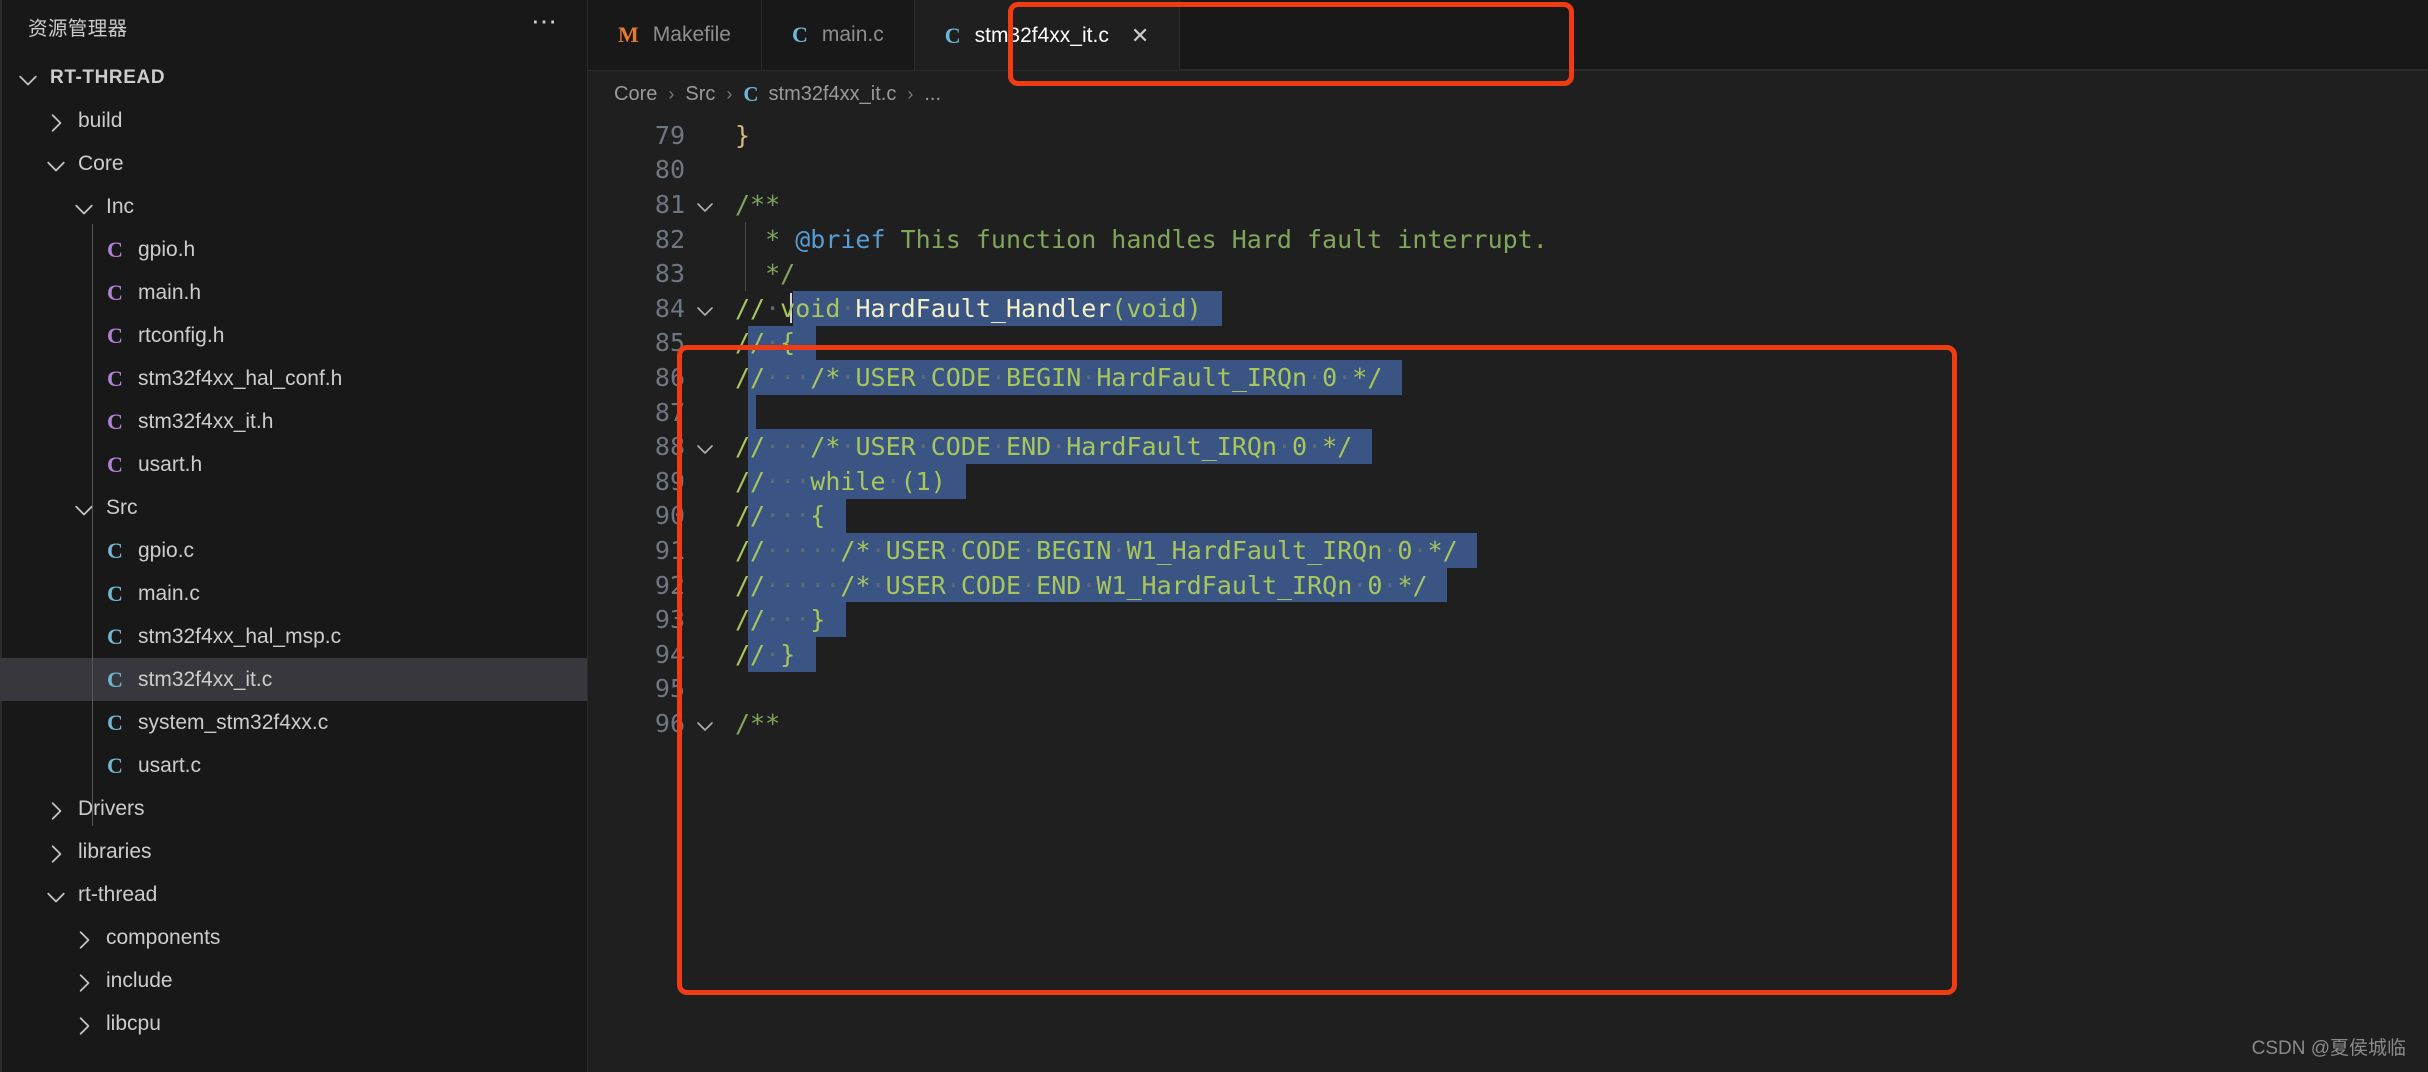  I want to click on tab-stm32f4xx-it-c: Cstm32f4xx_it.c ✕, so click(1047, 35).